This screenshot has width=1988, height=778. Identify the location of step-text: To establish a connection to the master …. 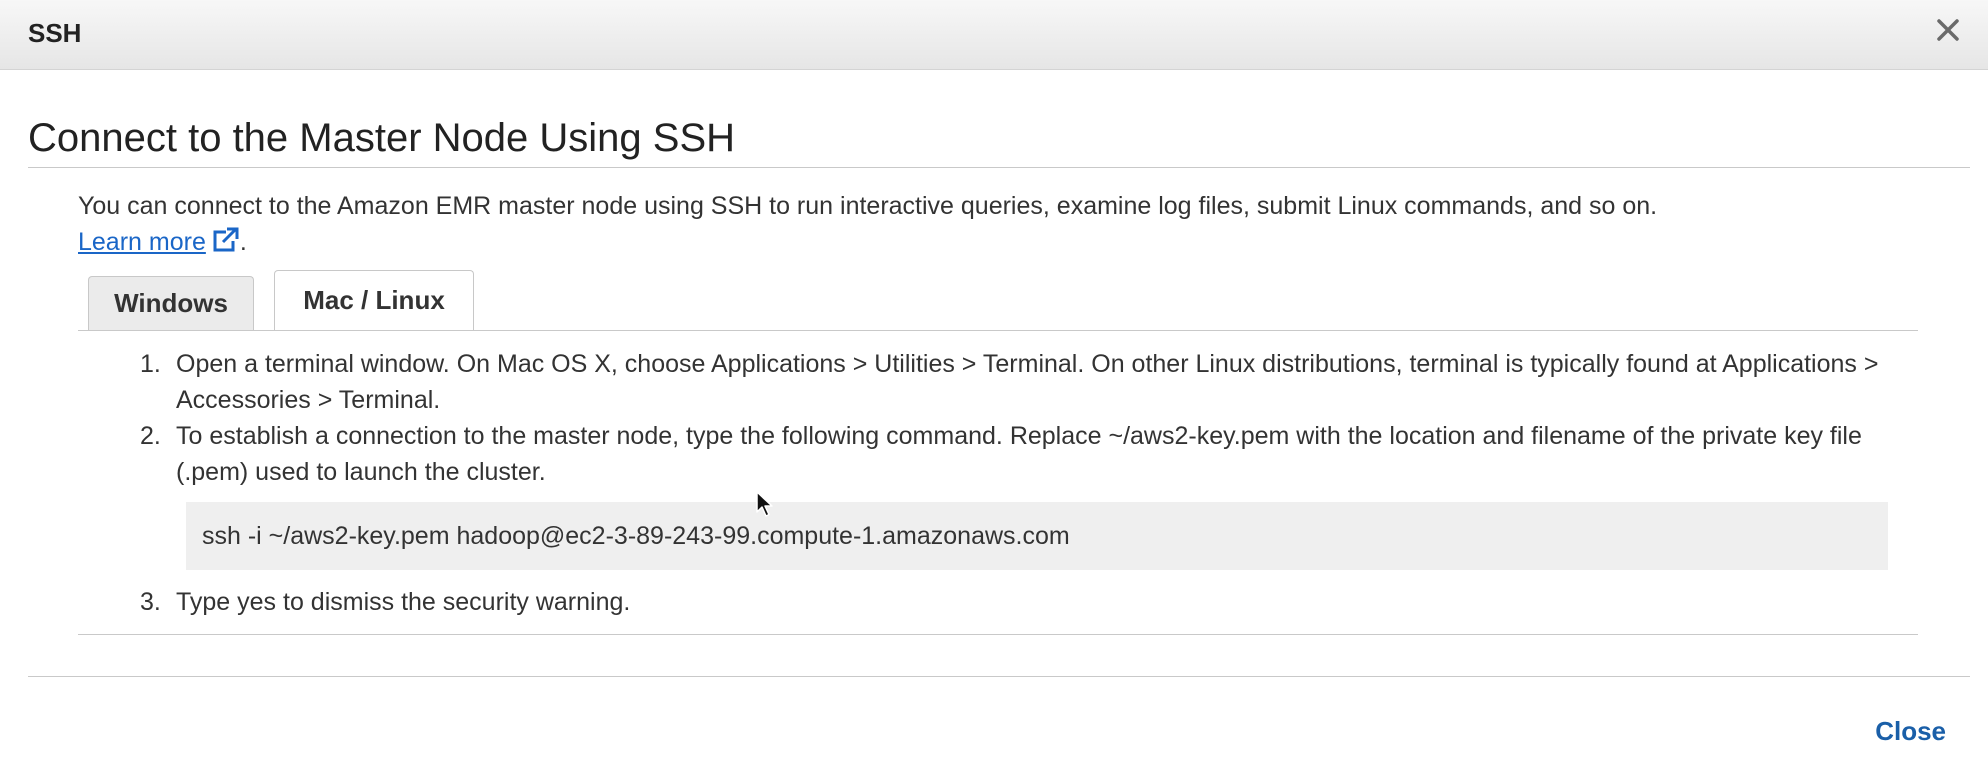
(1019, 454).